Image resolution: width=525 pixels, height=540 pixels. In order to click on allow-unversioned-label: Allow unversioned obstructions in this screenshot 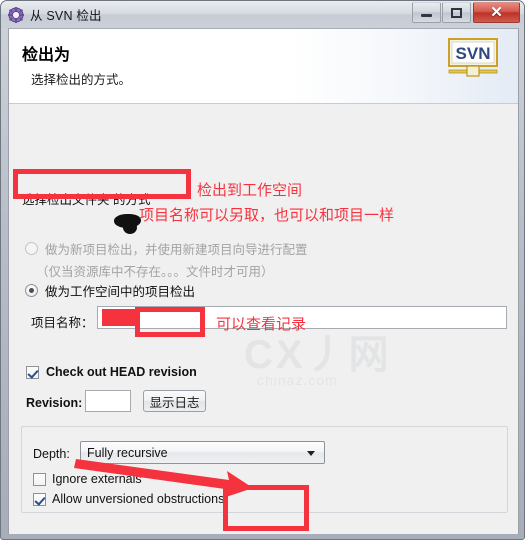, I will do `click(138, 499)`.